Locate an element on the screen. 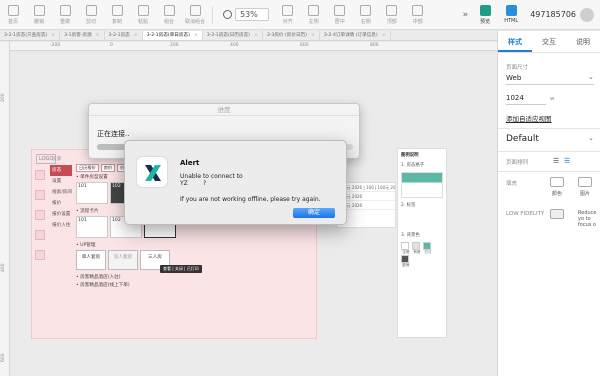 This screenshot has width=600, height=376. paste-button: 粘贴 is located at coordinates (143, 15).